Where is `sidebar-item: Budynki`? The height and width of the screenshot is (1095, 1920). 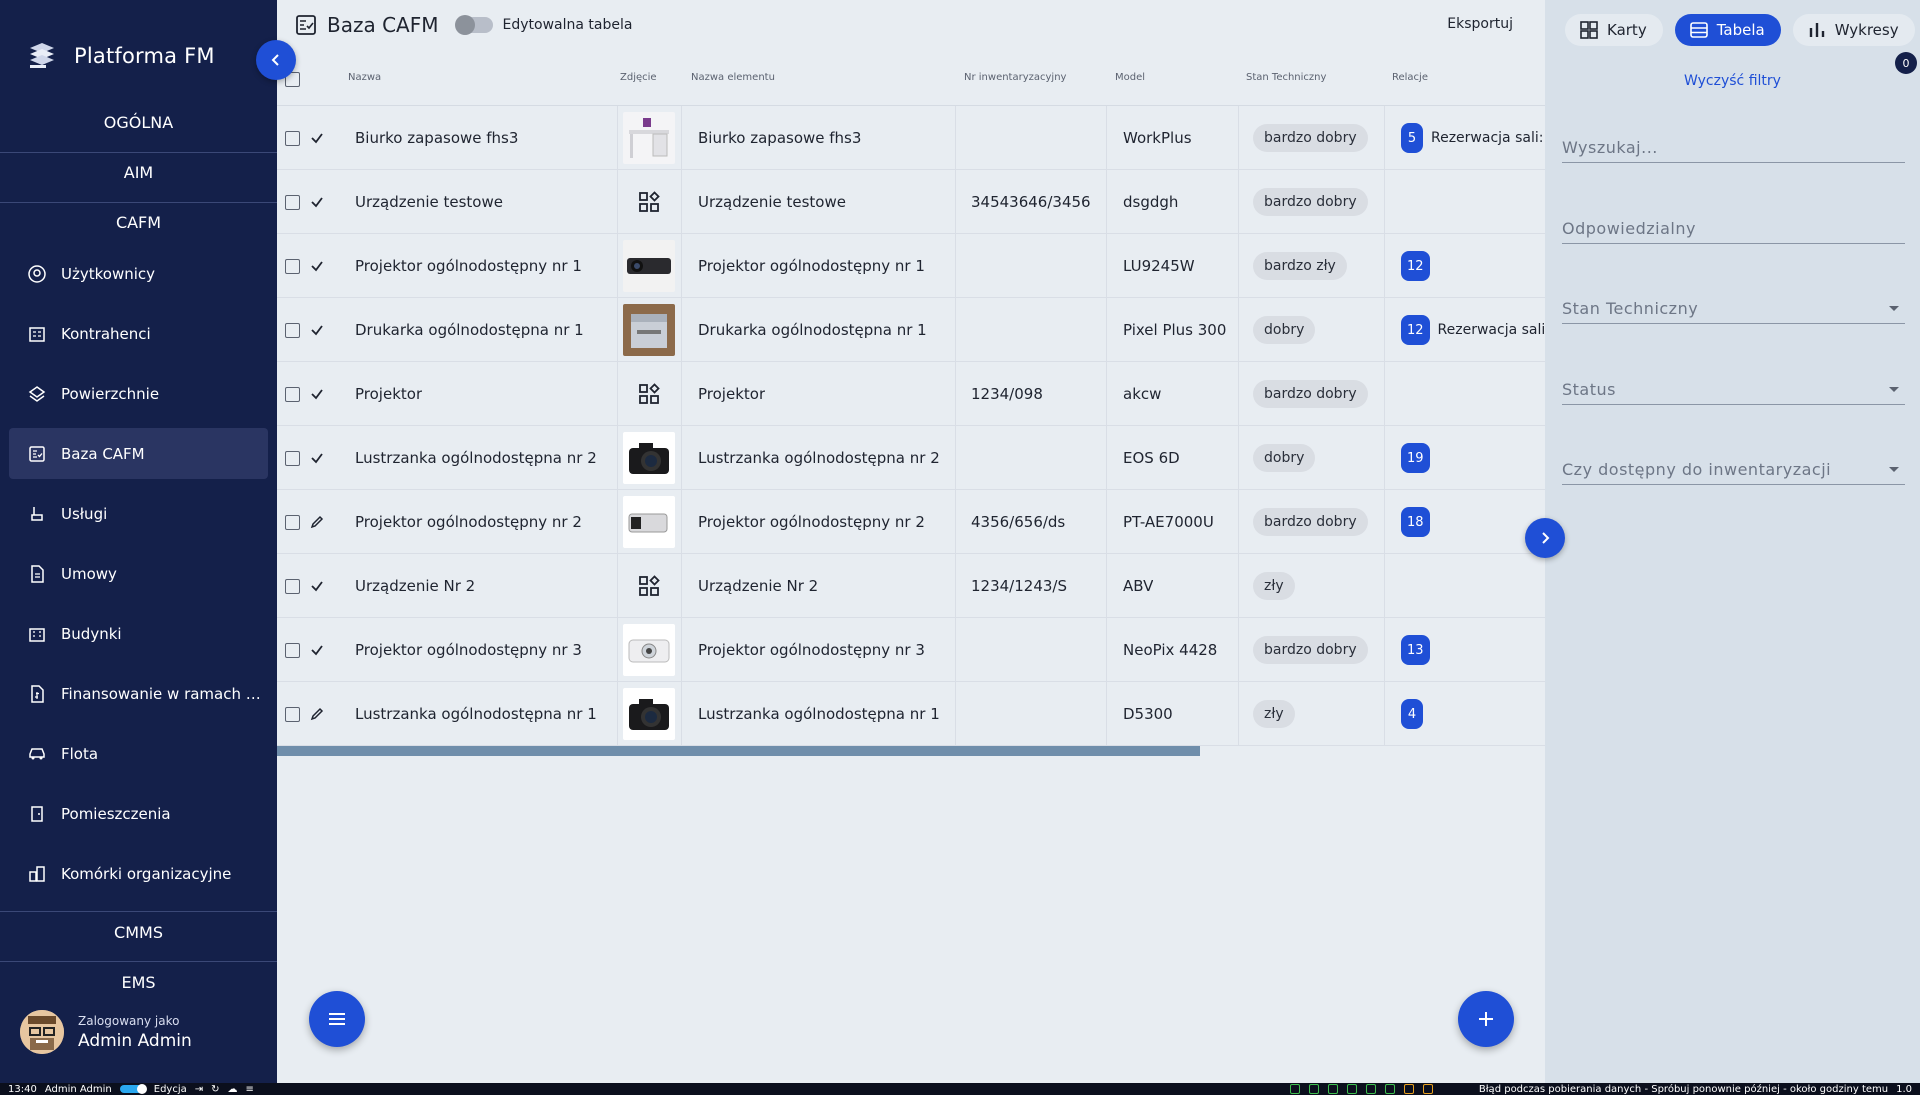
sidebar-item: Budynki is located at coordinates (138, 633).